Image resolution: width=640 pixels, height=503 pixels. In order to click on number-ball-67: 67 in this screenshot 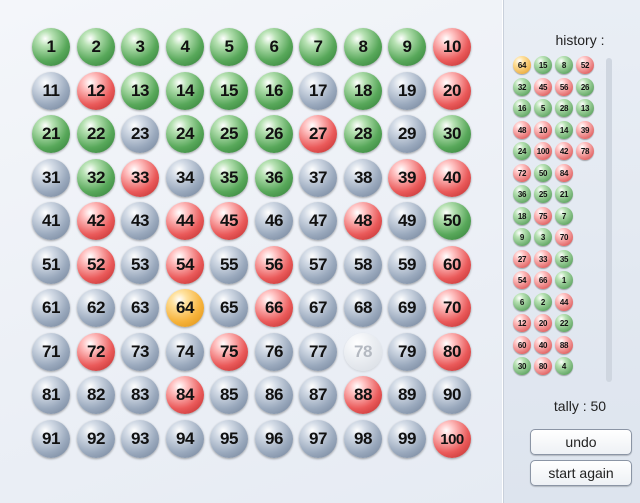, I will do `click(318, 308)`.